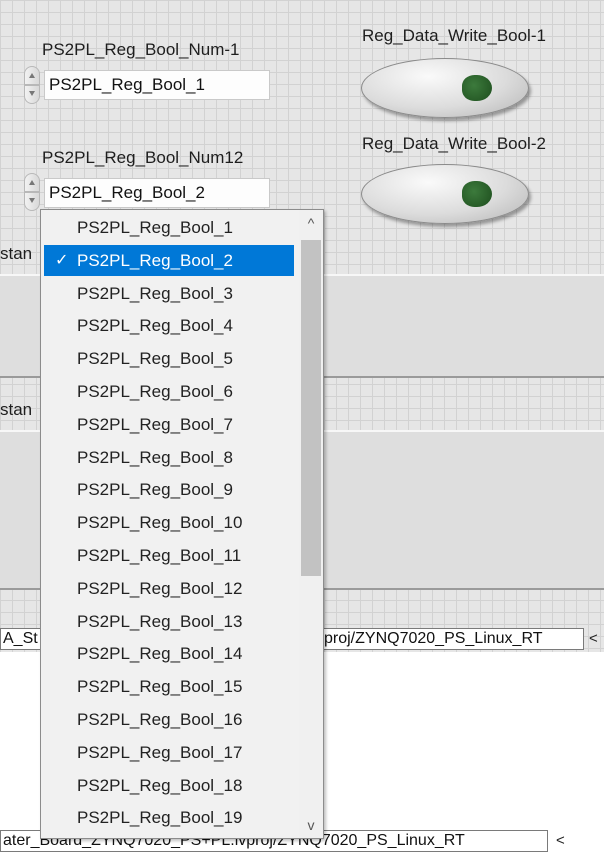 The image size is (604, 854). I want to click on status-path1-scroll-left-icon: <, so click(593, 638).